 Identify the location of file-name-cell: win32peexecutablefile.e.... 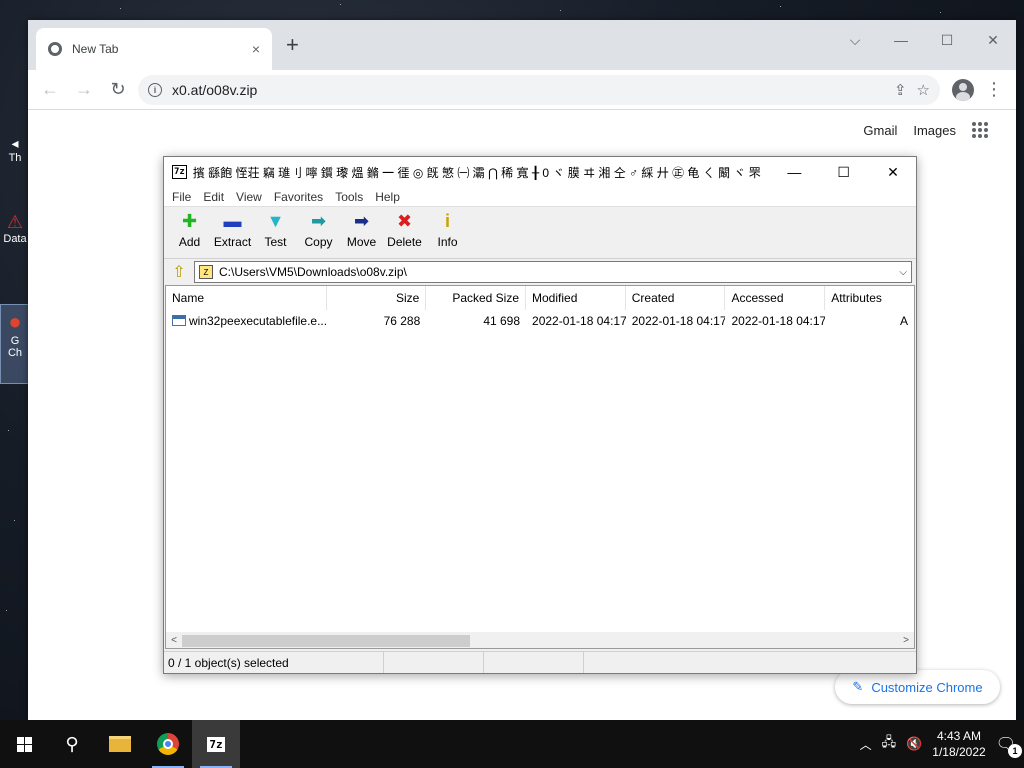
(246, 321).